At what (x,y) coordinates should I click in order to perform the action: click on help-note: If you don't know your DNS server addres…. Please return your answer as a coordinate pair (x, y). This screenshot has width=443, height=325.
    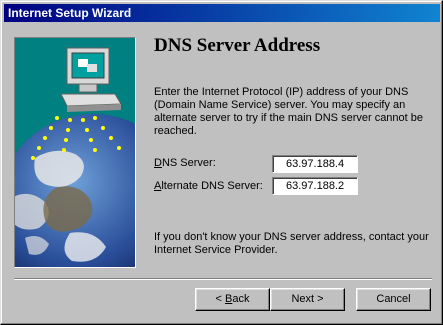
    Looking at the image, I should click on (291, 243).